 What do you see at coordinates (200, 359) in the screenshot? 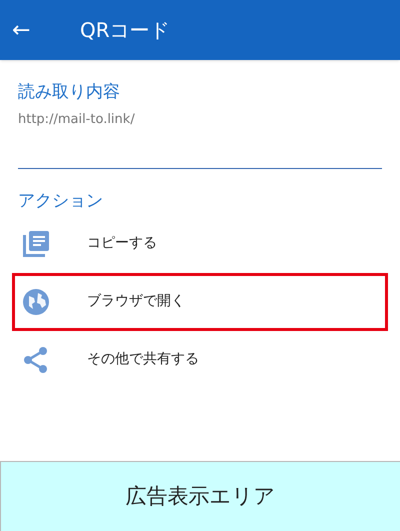
I see `action-item: その他で共有する` at bounding box center [200, 359].